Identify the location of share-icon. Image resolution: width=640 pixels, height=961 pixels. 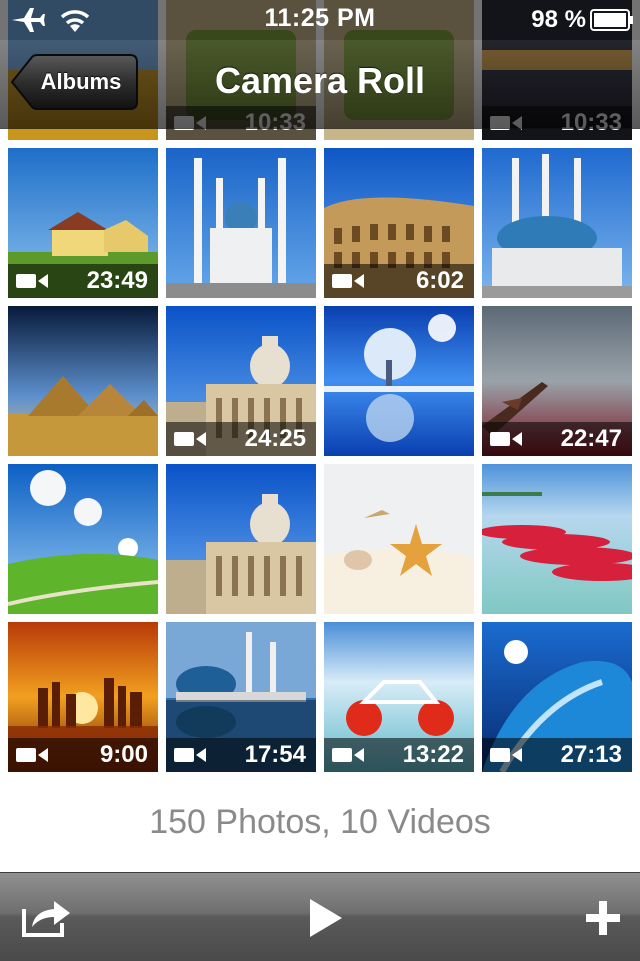
(46, 919).